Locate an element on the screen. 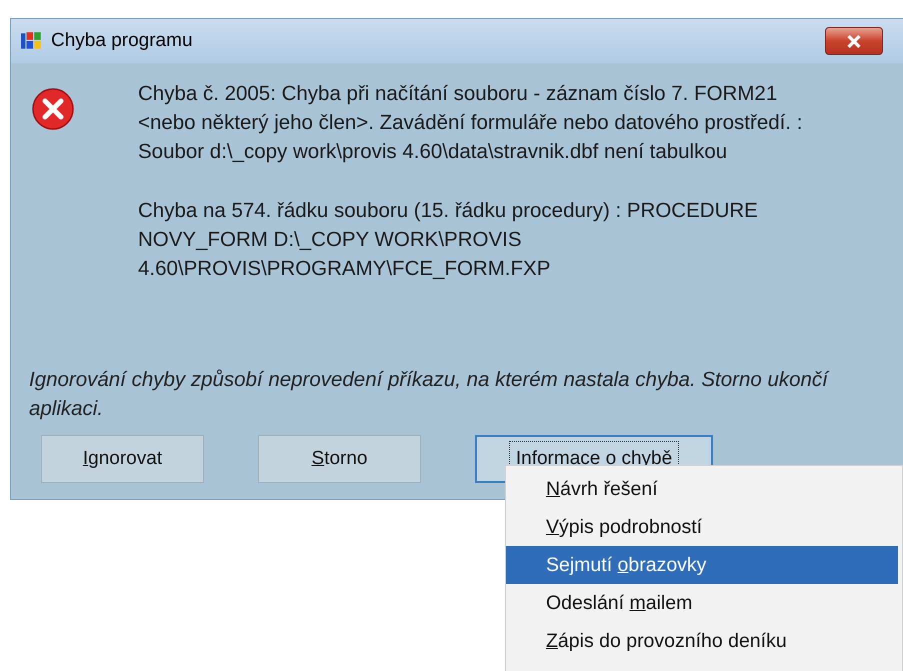 The width and height of the screenshot is (903, 671). flag-icon is located at coordinates (32, 41).